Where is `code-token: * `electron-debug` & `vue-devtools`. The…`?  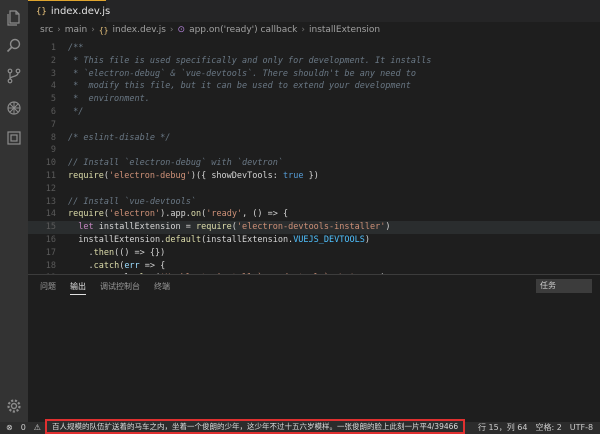
code-token: * `electron-debug` & `vue-devtools`. The… is located at coordinates (242, 73).